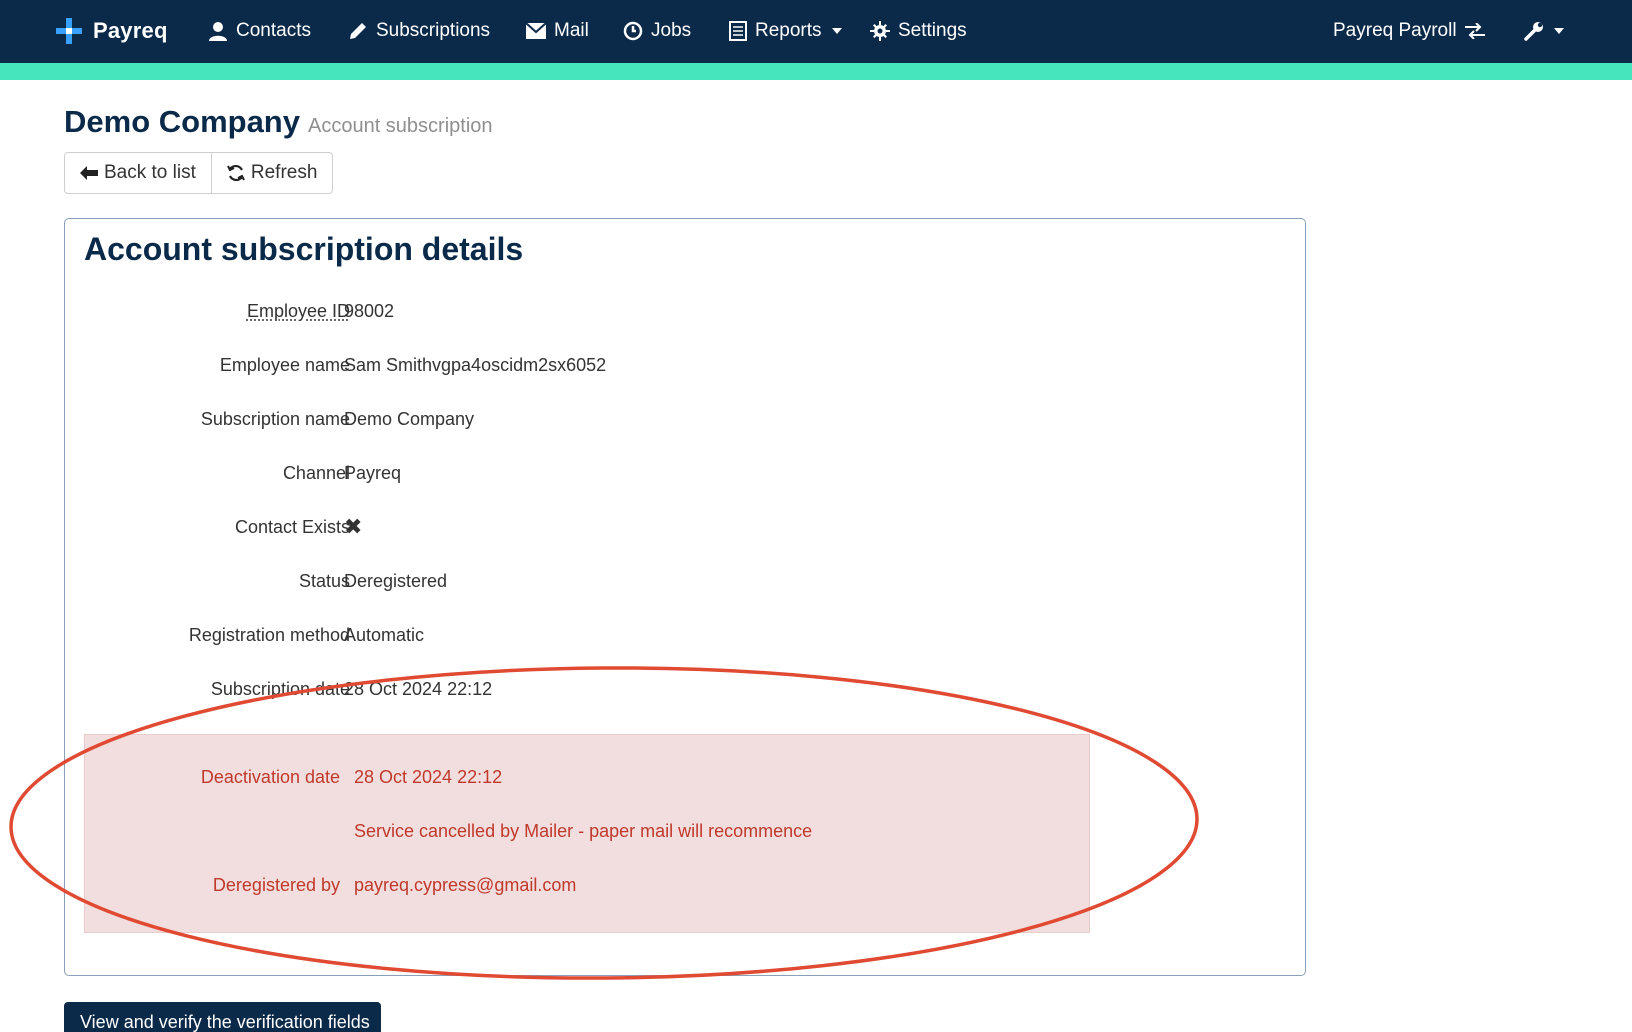  Describe the element at coordinates (69, 31) in the screenshot. I see `payreq-logo-icon` at that location.